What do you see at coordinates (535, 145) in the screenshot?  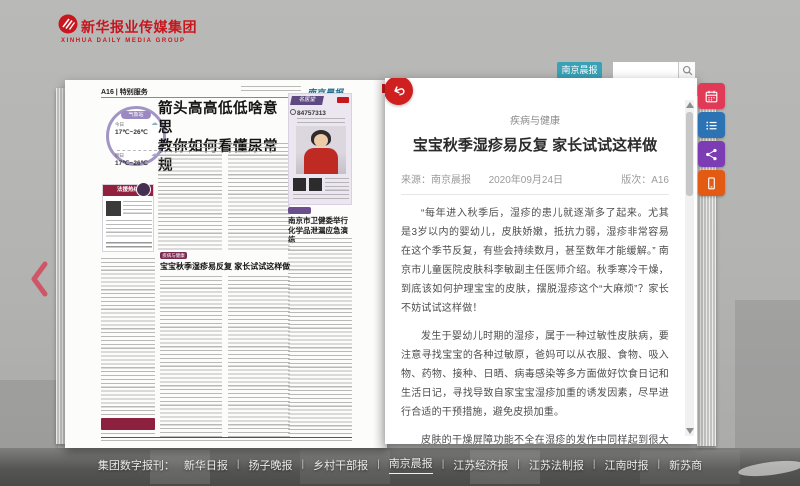 I see `article-title: 宝宝秋季湿疹易反复 家长试试这样做` at bounding box center [535, 145].